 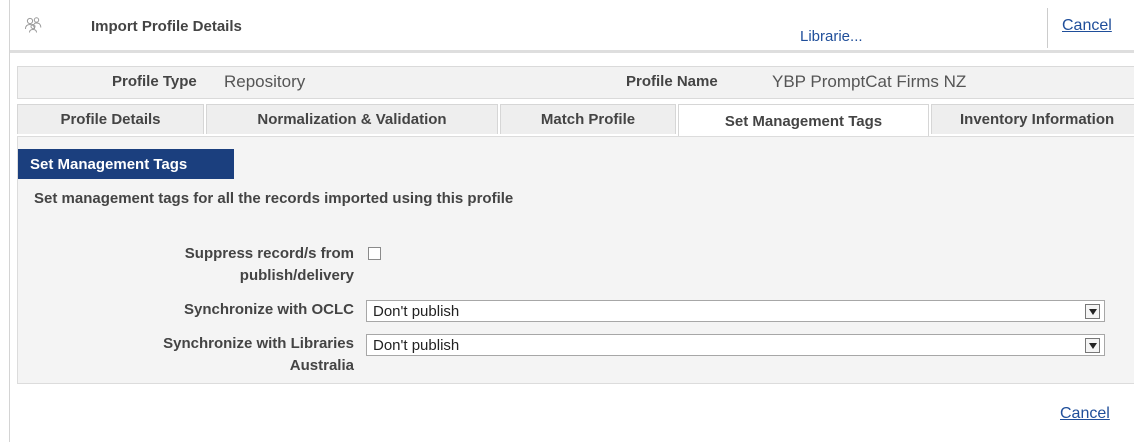 I want to click on profile-name-label: Profile Name, so click(x=672, y=81).